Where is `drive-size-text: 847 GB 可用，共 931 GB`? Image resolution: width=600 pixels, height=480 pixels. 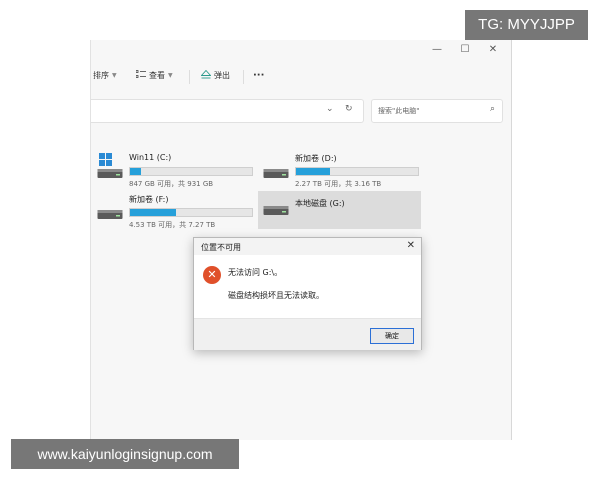 drive-size-text: 847 GB 可用，共 931 GB is located at coordinates (171, 184).